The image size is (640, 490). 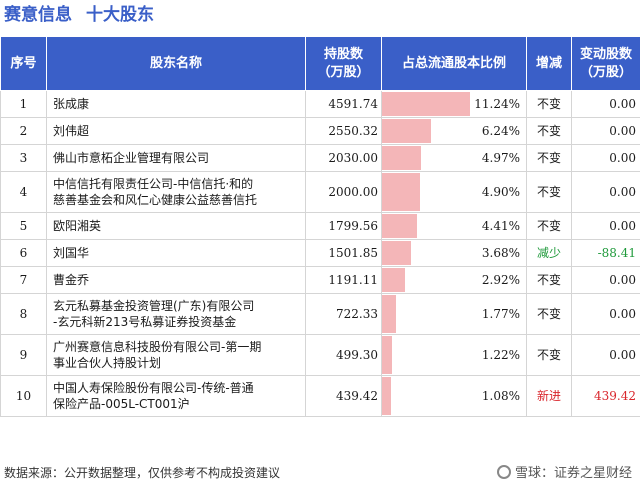 I want to click on table-row: 3 佛山市意柘企业管理有限公司 2030.00 4.97% 不变 0.00, so click(x=320, y=158).